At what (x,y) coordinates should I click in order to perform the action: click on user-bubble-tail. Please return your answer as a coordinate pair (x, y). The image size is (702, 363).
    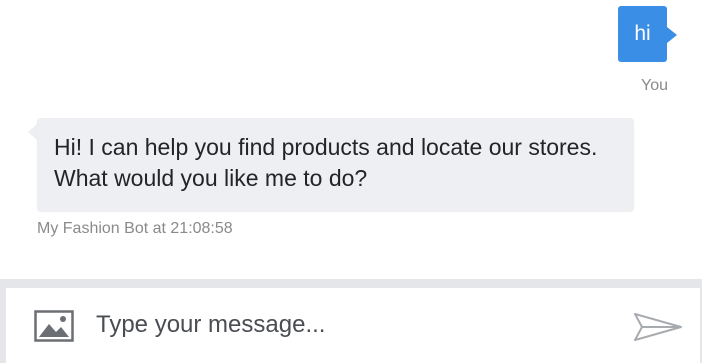
    Looking at the image, I should click on (672, 35).